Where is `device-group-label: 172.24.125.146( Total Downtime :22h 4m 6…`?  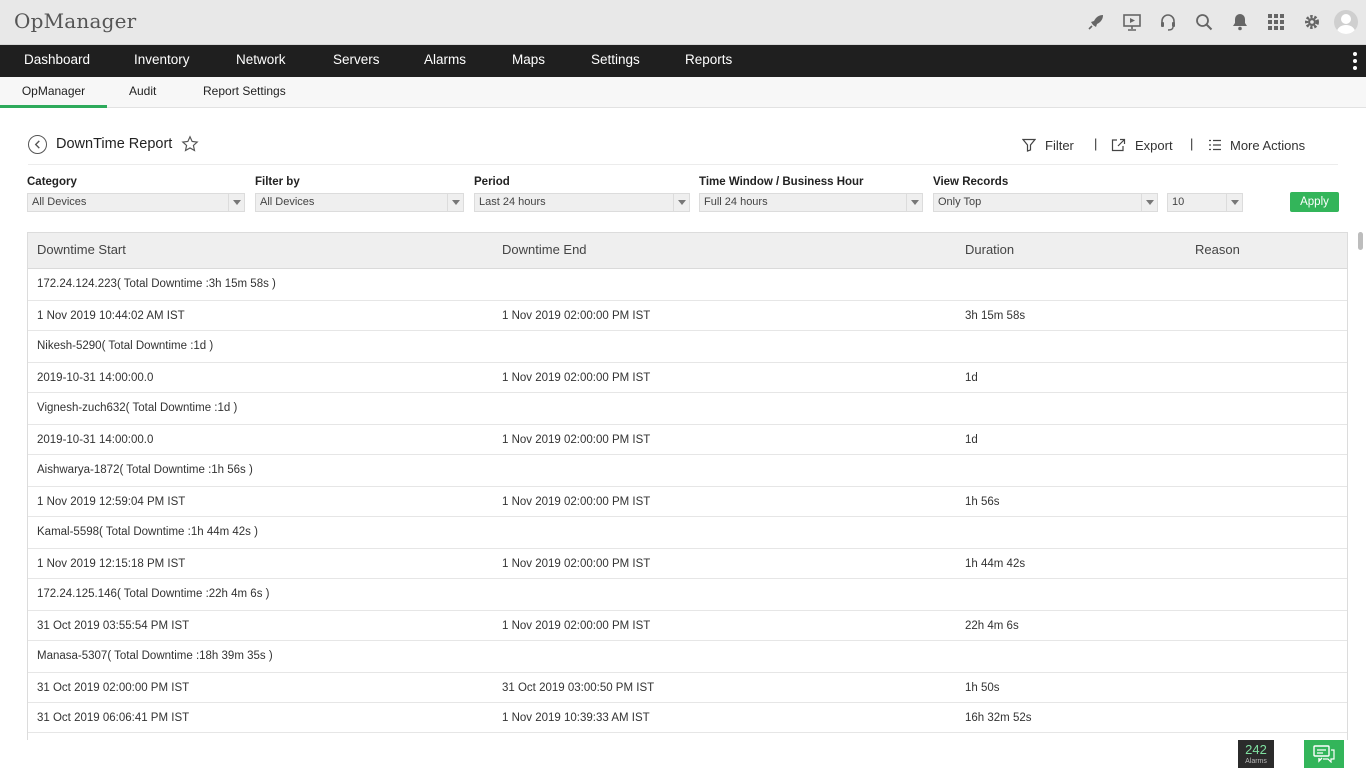
device-group-label: 172.24.125.146( Total Downtime :22h 4m 6… is located at coordinates (153, 594).